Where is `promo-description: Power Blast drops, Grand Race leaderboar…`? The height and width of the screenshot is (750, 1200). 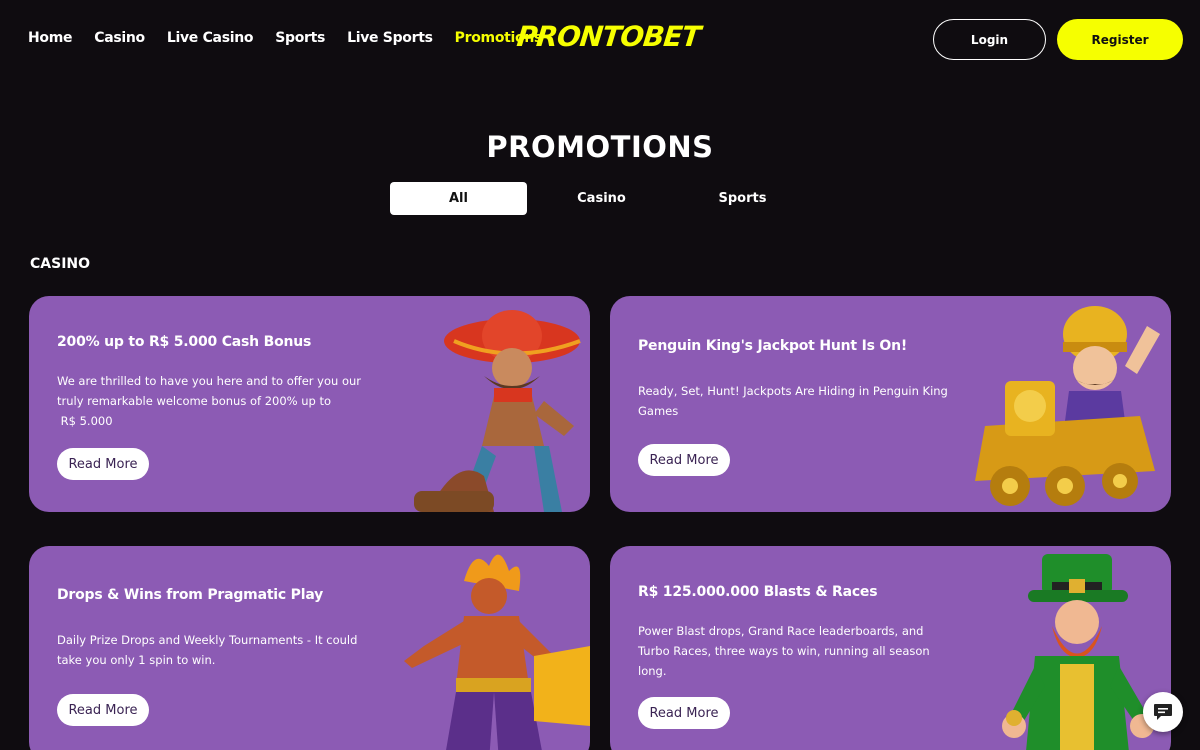
promo-description: Power Blast drops, Grand Race leaderboar… is located at coordinates (798, 651).